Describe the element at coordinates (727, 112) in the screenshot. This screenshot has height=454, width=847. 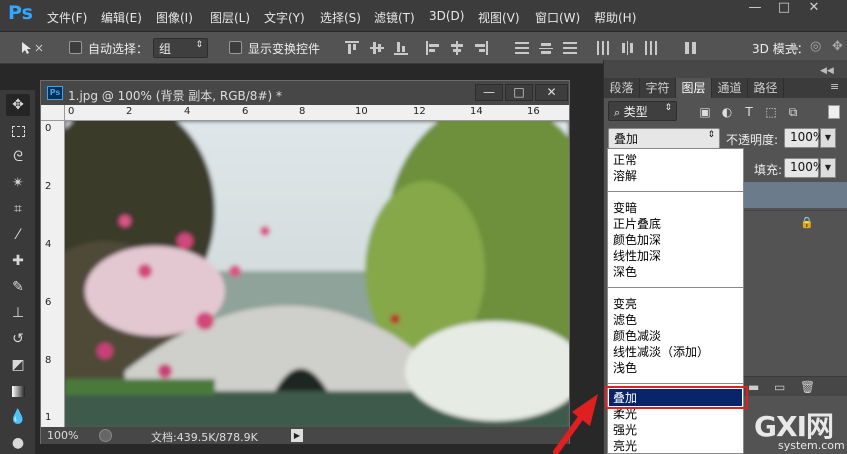
I see `filter-adjustment-icon: ◐` at that location.